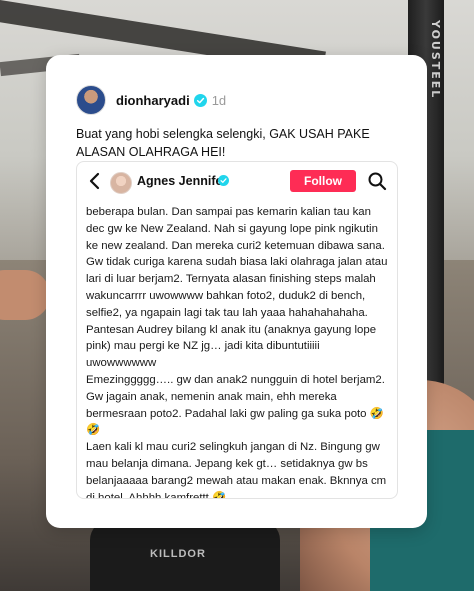 This screenshot has width=474, height=591. I want to click on background-pole-text: YOUSTEEL, so click(435, 60).